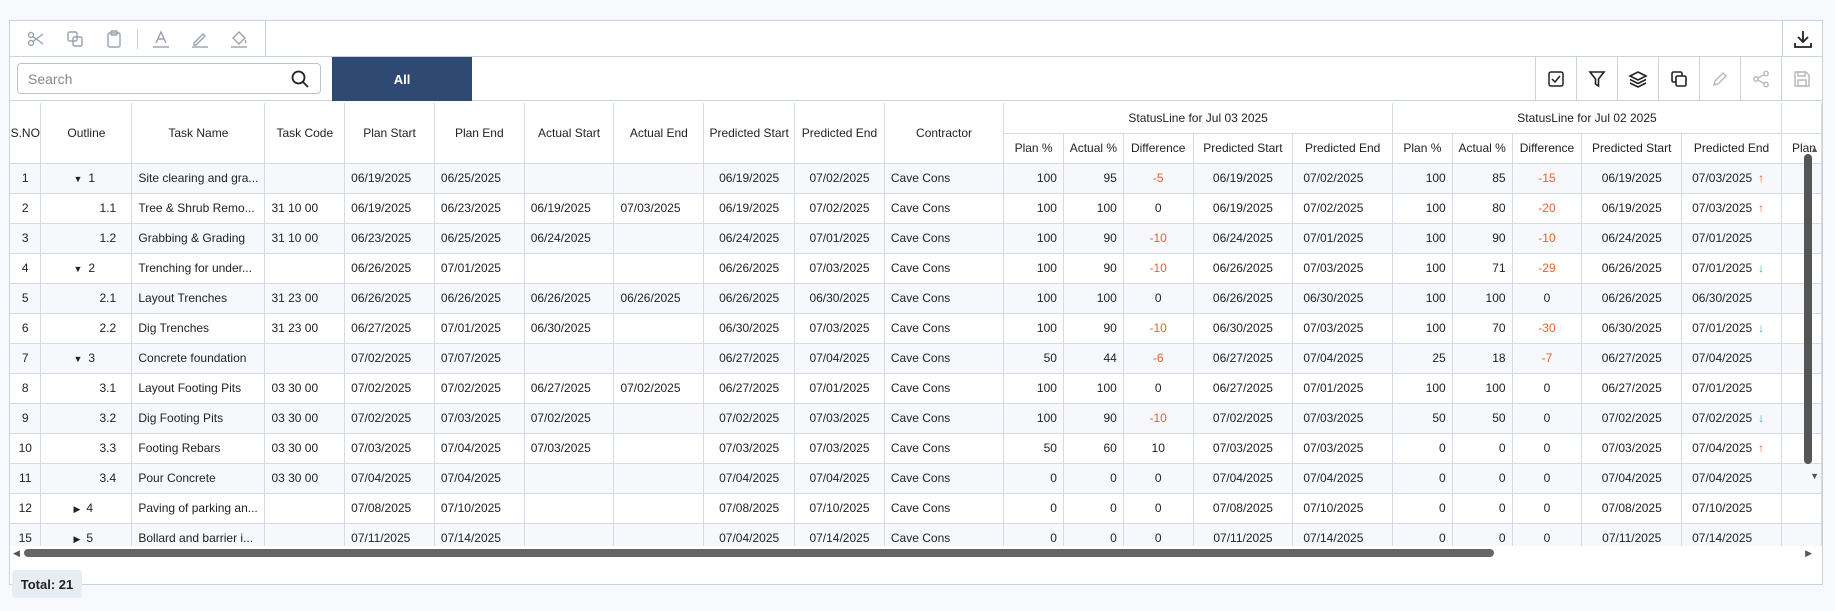  What do you see at coordinates (1632, 358) in the screenshot?
I see `cell-sl-predicted-start: 06/27/2025` at bounding box center [1632, 358].